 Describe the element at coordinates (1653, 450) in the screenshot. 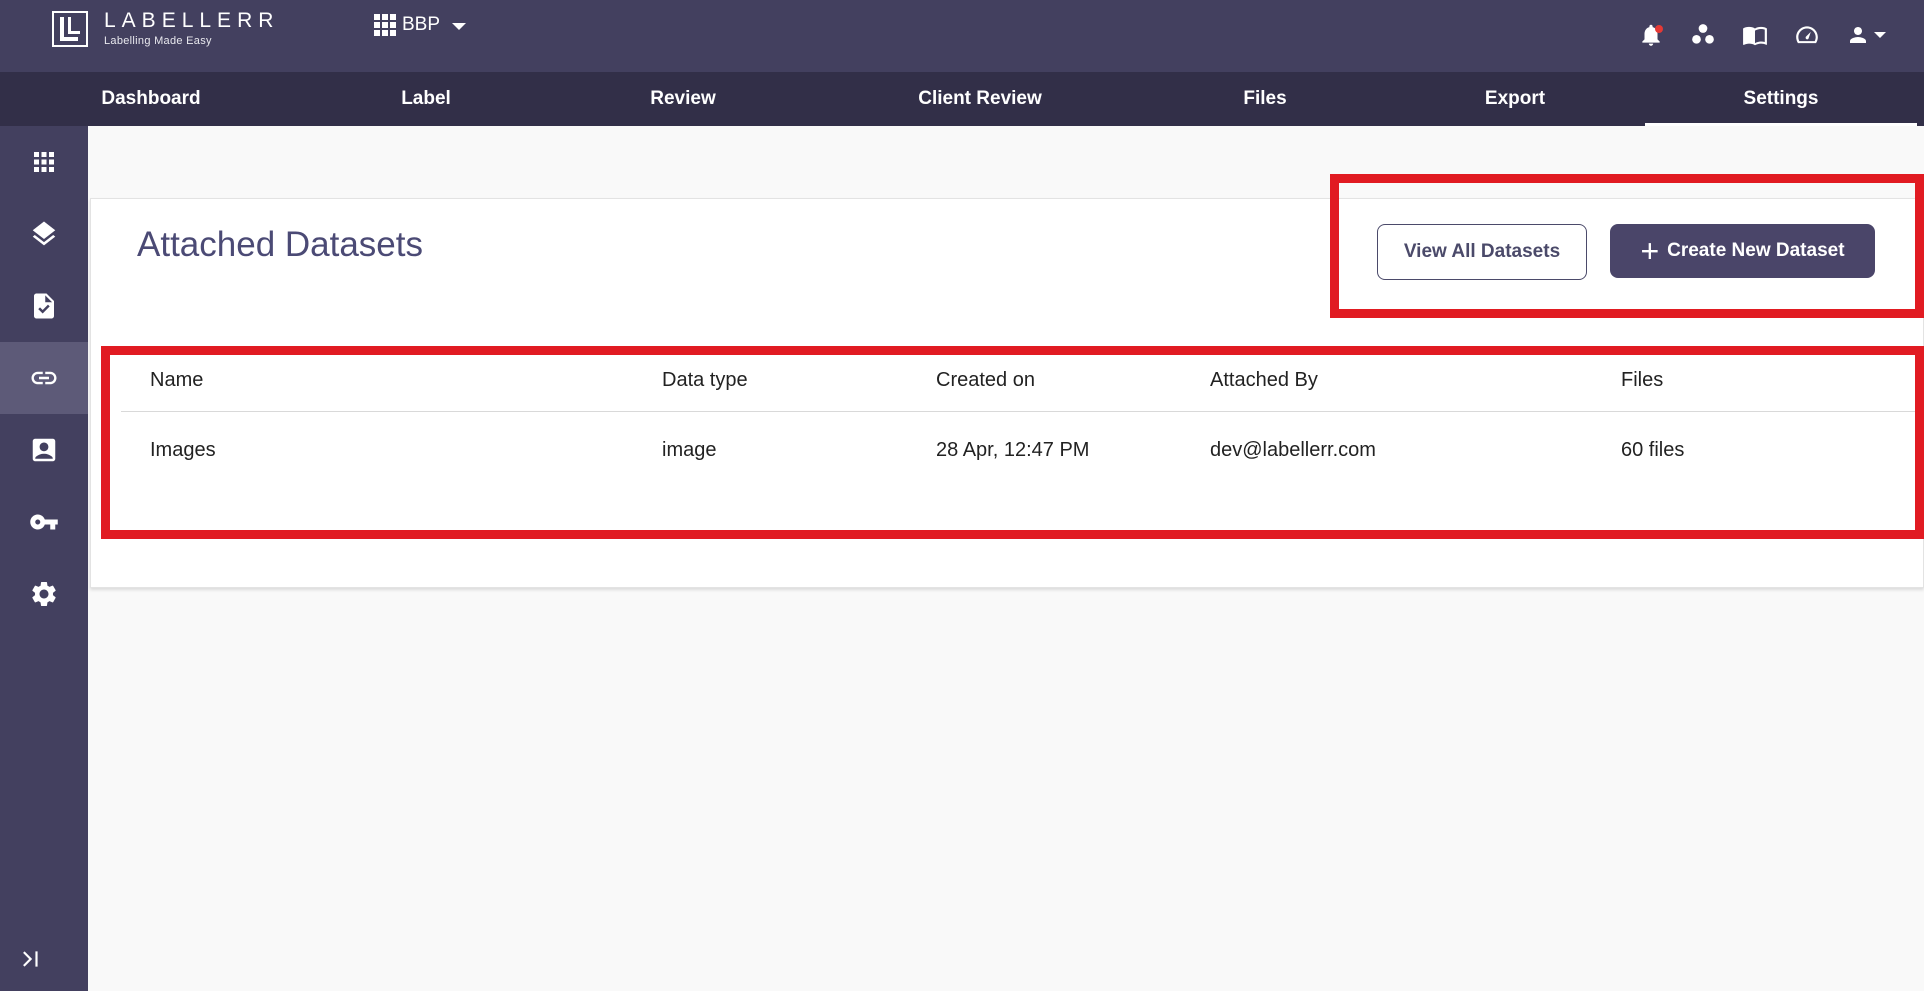

I see `cell-files: 60 files` at that location.